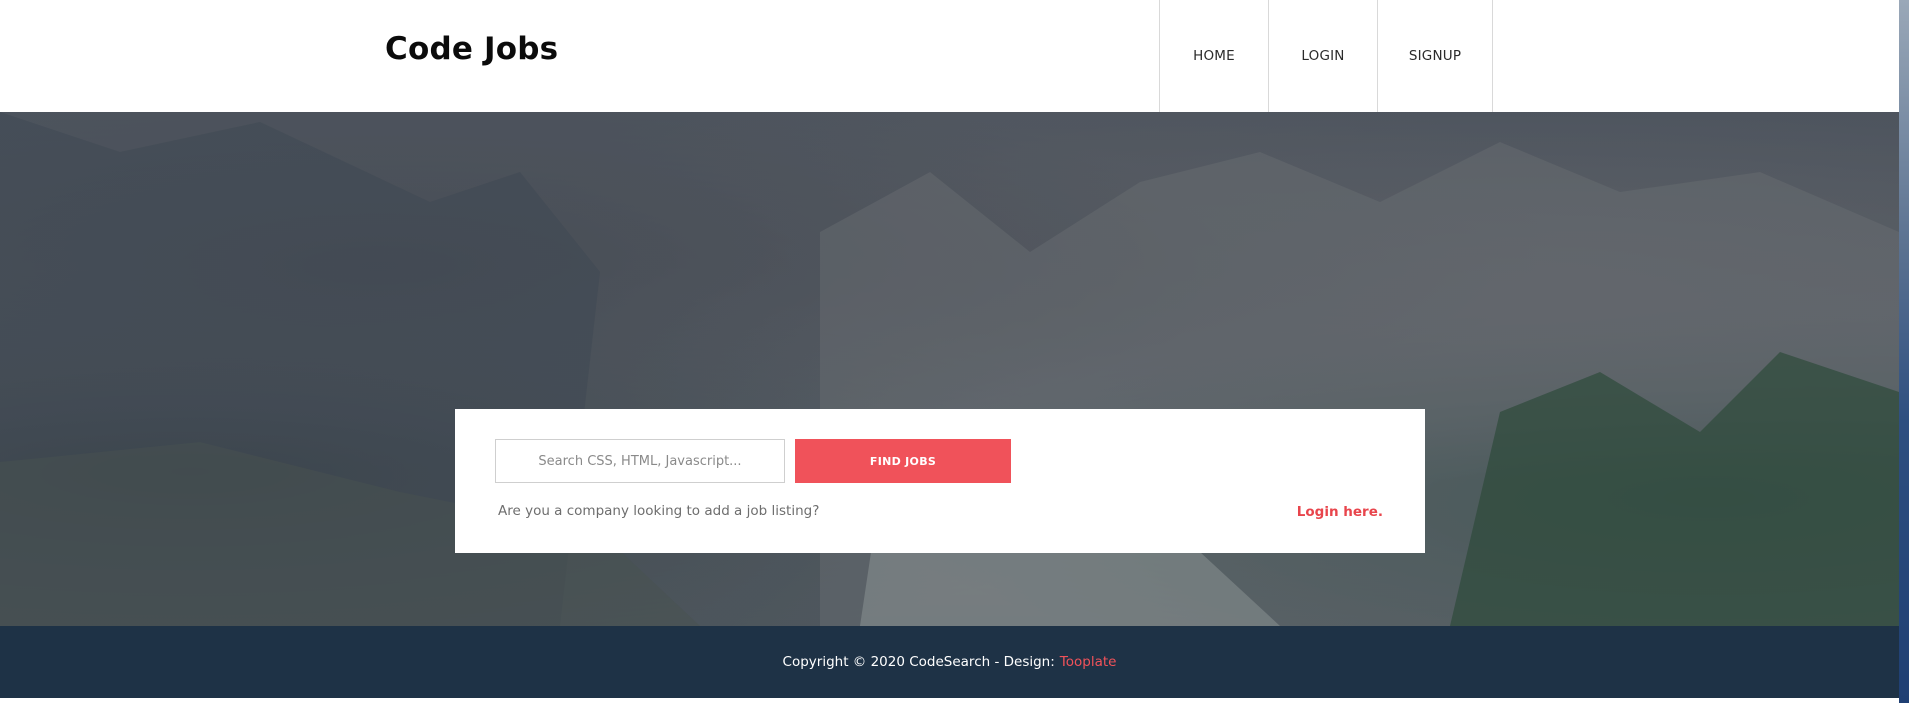 The width and height of the screenshot is (1909, 703). What do you see at coordinates (1904, 351) in the screenshot?
I see `window-edge-strip` at bounding box center [1904, 351].